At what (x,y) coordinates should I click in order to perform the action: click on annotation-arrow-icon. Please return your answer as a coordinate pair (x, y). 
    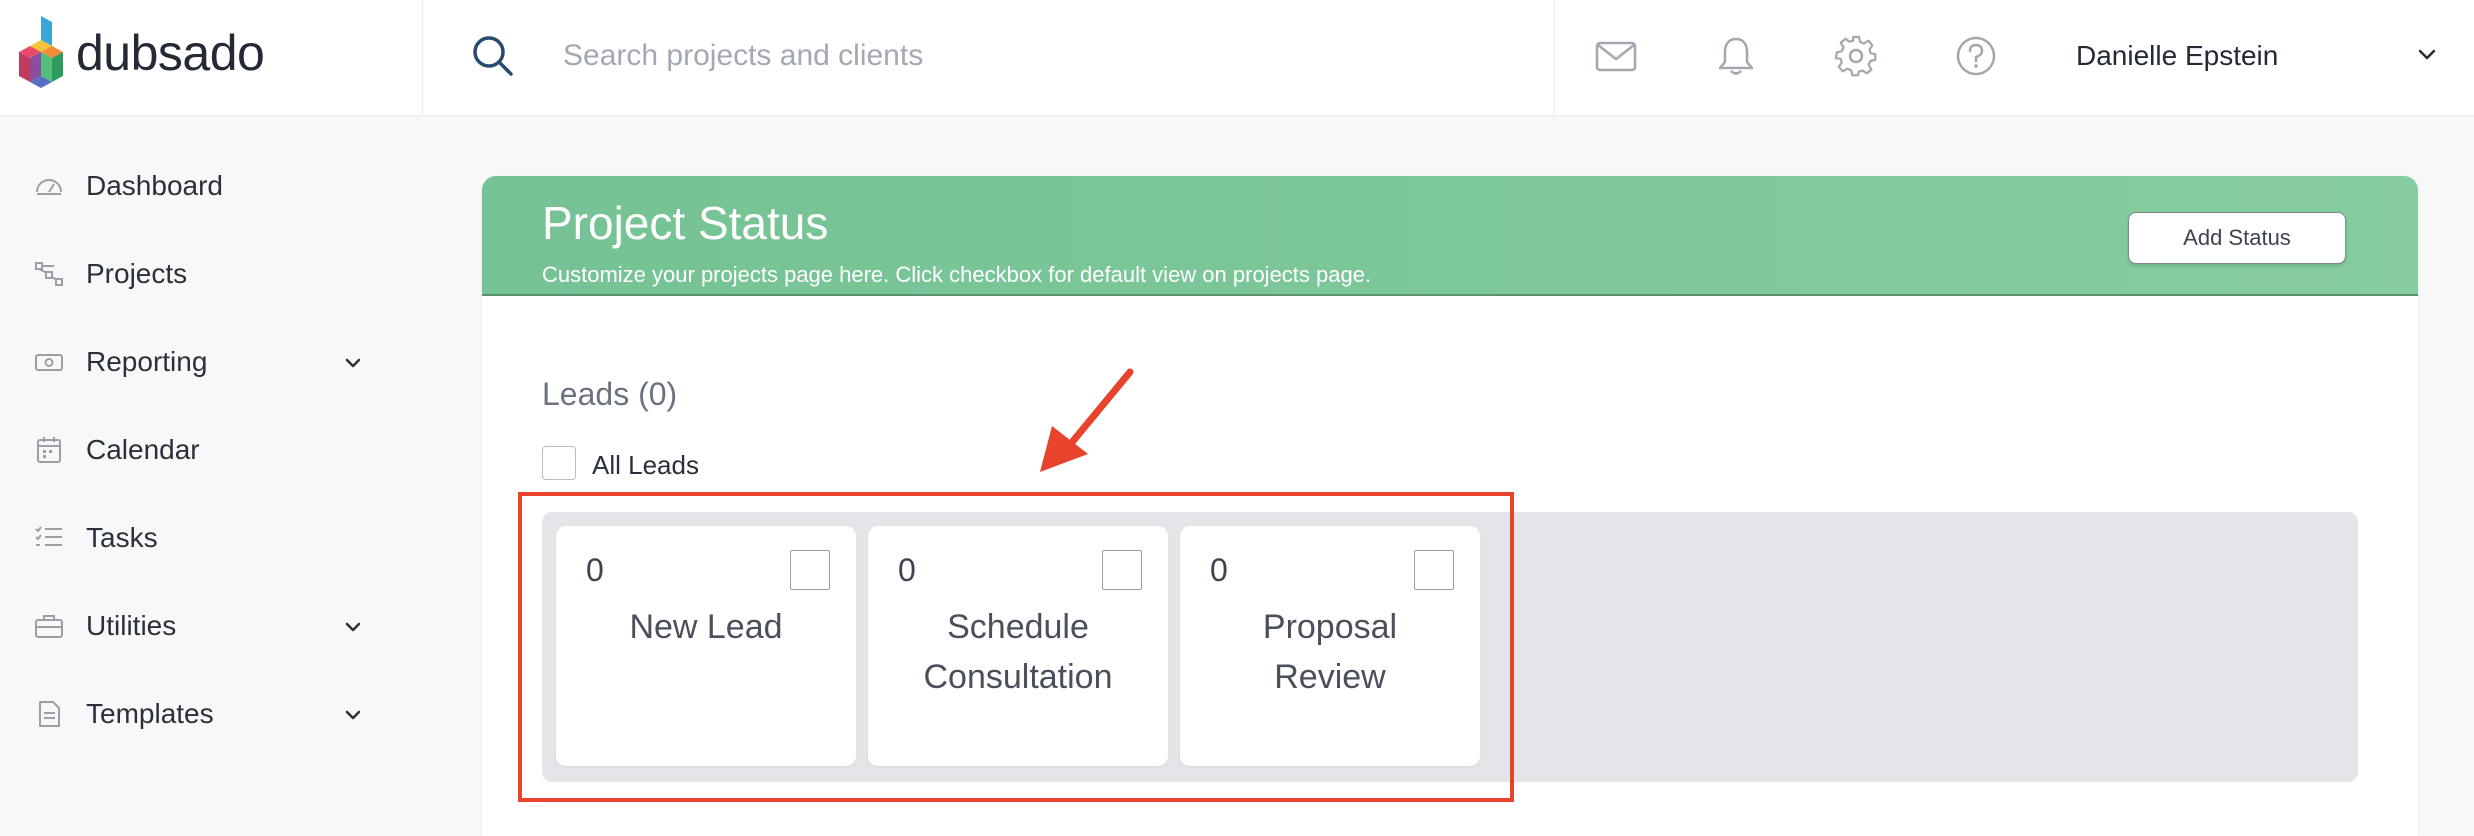
    Looking at the image, I should click on (1087, 420).